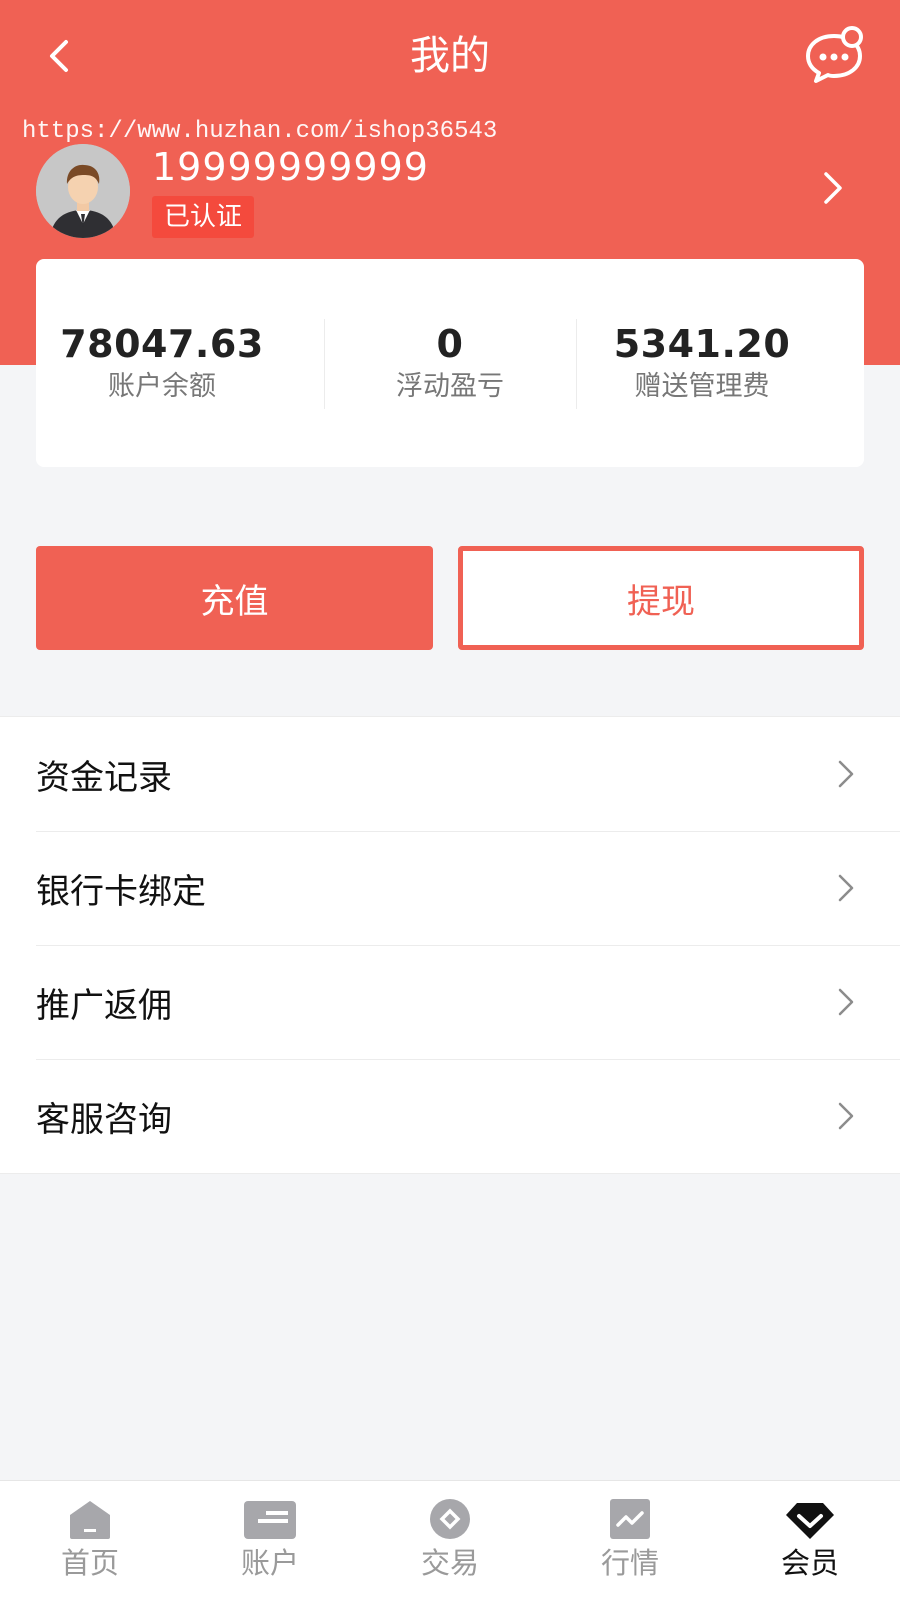  What do you see at coordinates (121, 891) in the screenshot?
I see `menu-item-label: 银行卡绑定` at bounding box center [121, 891].